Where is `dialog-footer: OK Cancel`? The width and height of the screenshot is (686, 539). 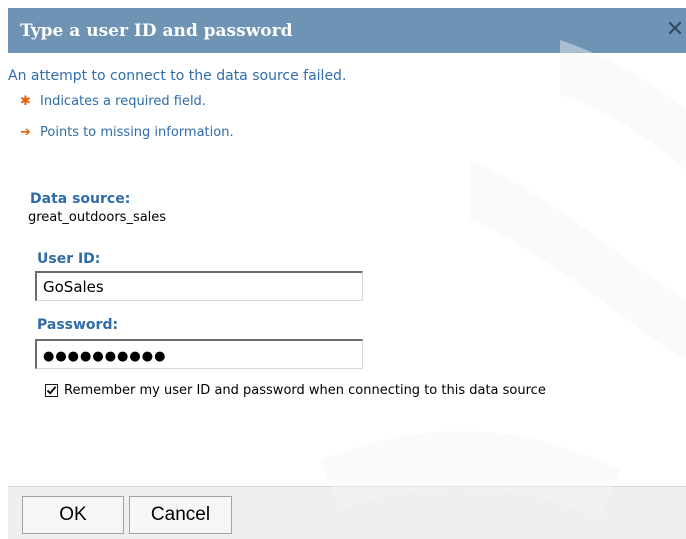 dialog-footer: OK Cancel is located at coordinates (347, 512).